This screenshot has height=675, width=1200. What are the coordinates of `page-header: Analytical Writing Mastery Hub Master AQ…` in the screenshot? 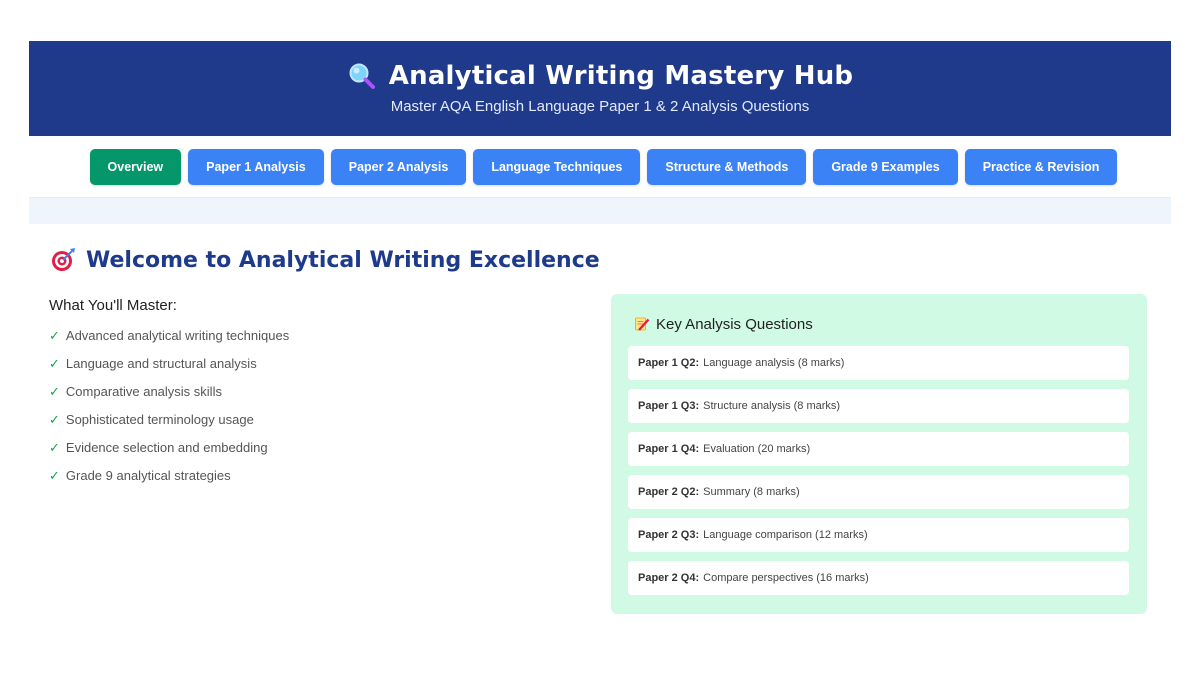 It's located at (600, 88).